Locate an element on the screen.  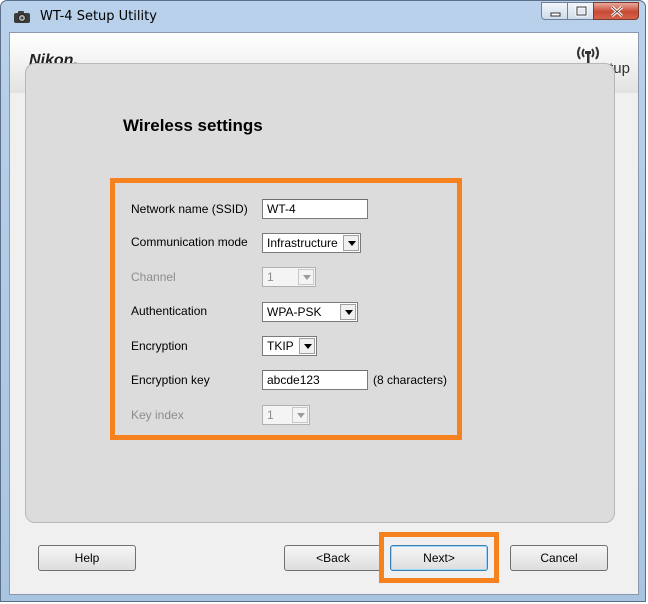
maximize-button is located at coordinates (580, 11).